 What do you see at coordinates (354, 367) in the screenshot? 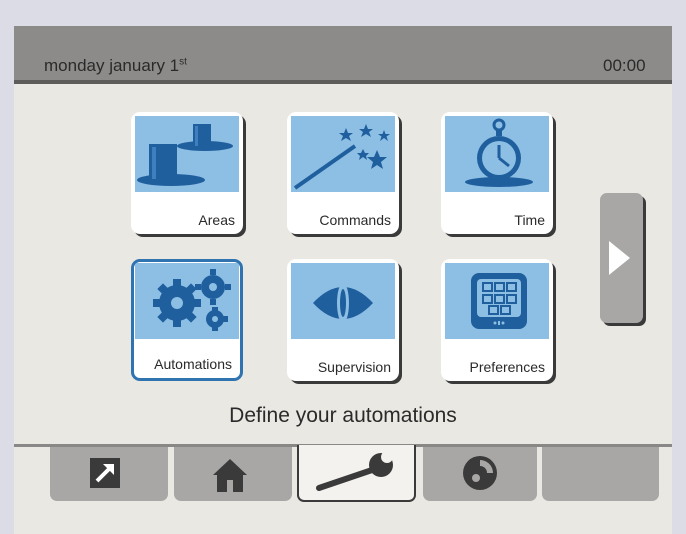
I see `tile-label: Supervision` at bounding box center [354, 367].